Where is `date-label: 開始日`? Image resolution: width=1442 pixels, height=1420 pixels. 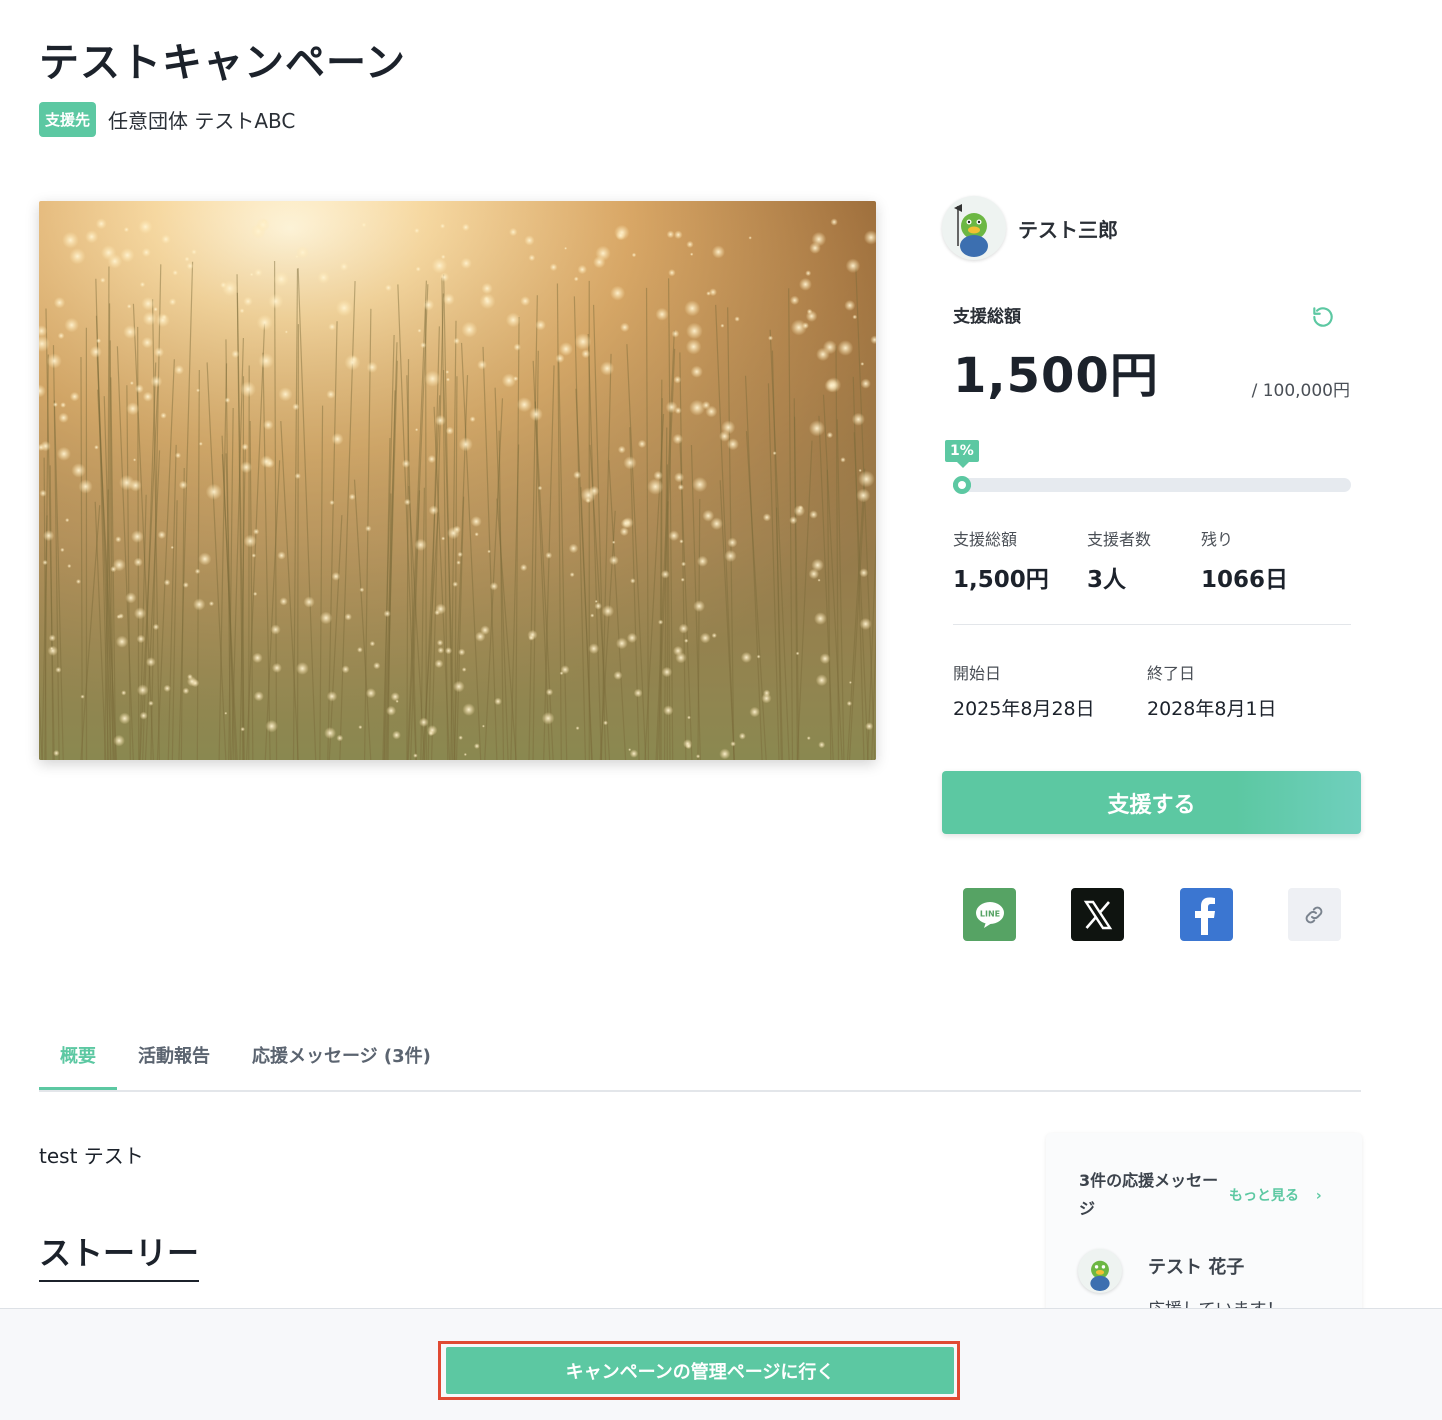
date-label: 開始日 is located at coordinates (977, 673).